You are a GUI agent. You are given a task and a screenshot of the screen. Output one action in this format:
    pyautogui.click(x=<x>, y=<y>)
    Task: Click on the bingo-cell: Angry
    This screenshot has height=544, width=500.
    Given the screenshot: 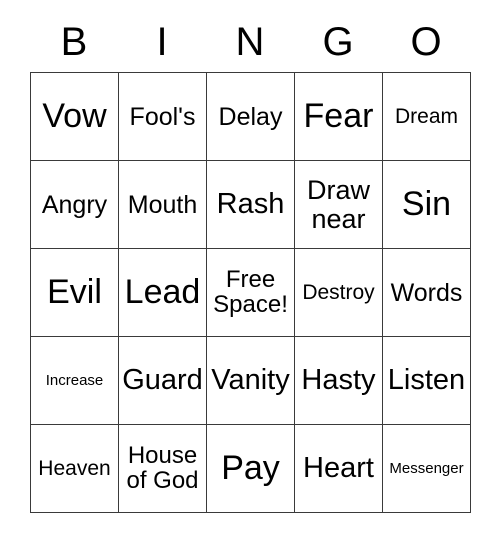 What is the action you would take?
    pyautogui.click(x=75, y=205)
    